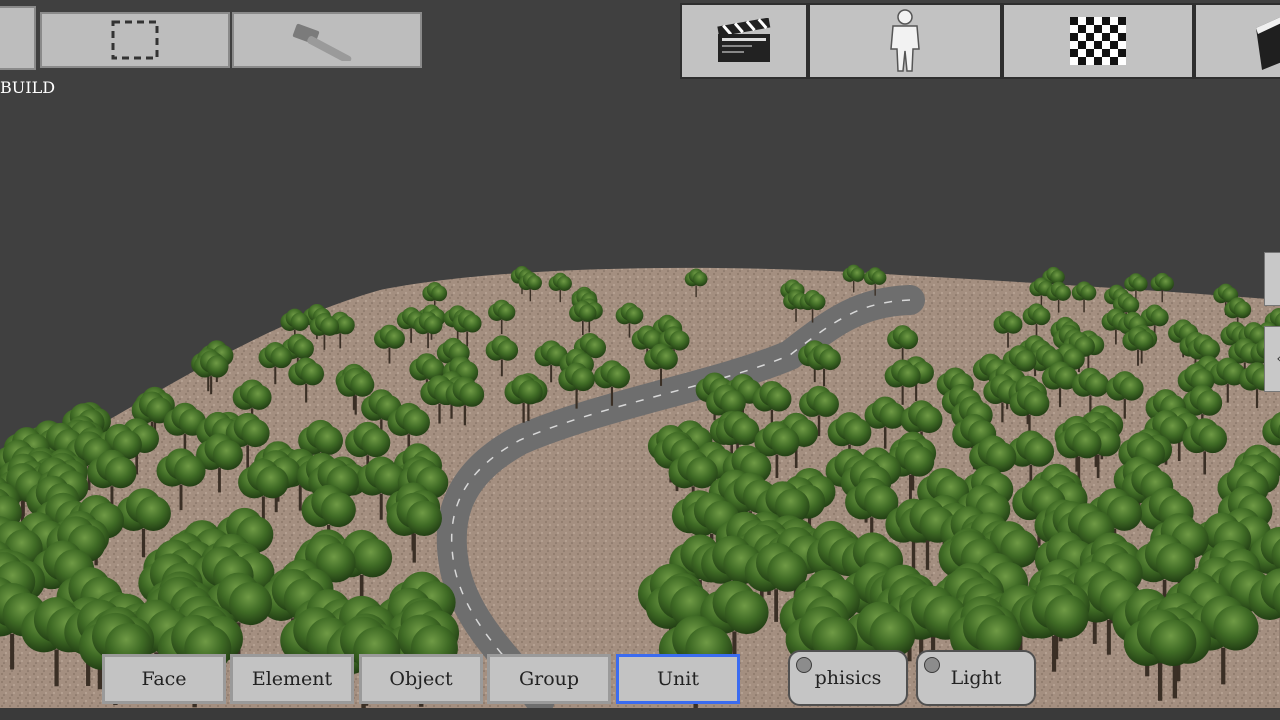 This screenshot has width=1280, height=720. I want to click on cube-icon, so click(1268, 43).